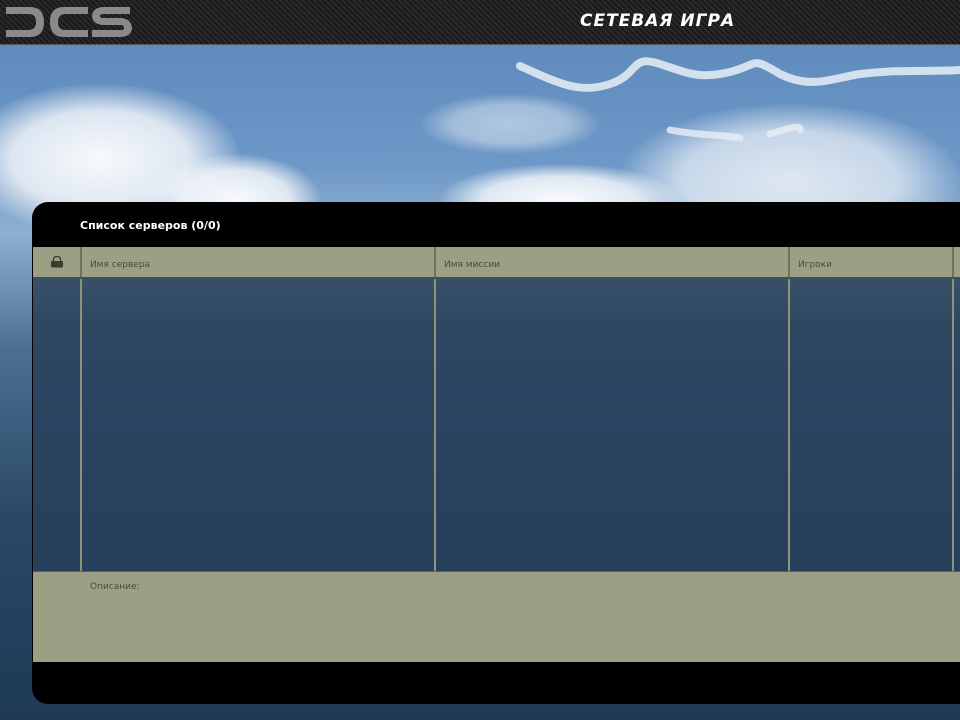 The image size is (960, 720). Describe the element at coordinates (611, 262) in the screenshot. I see `column-header-mission-name: Имя миссии` at that location.